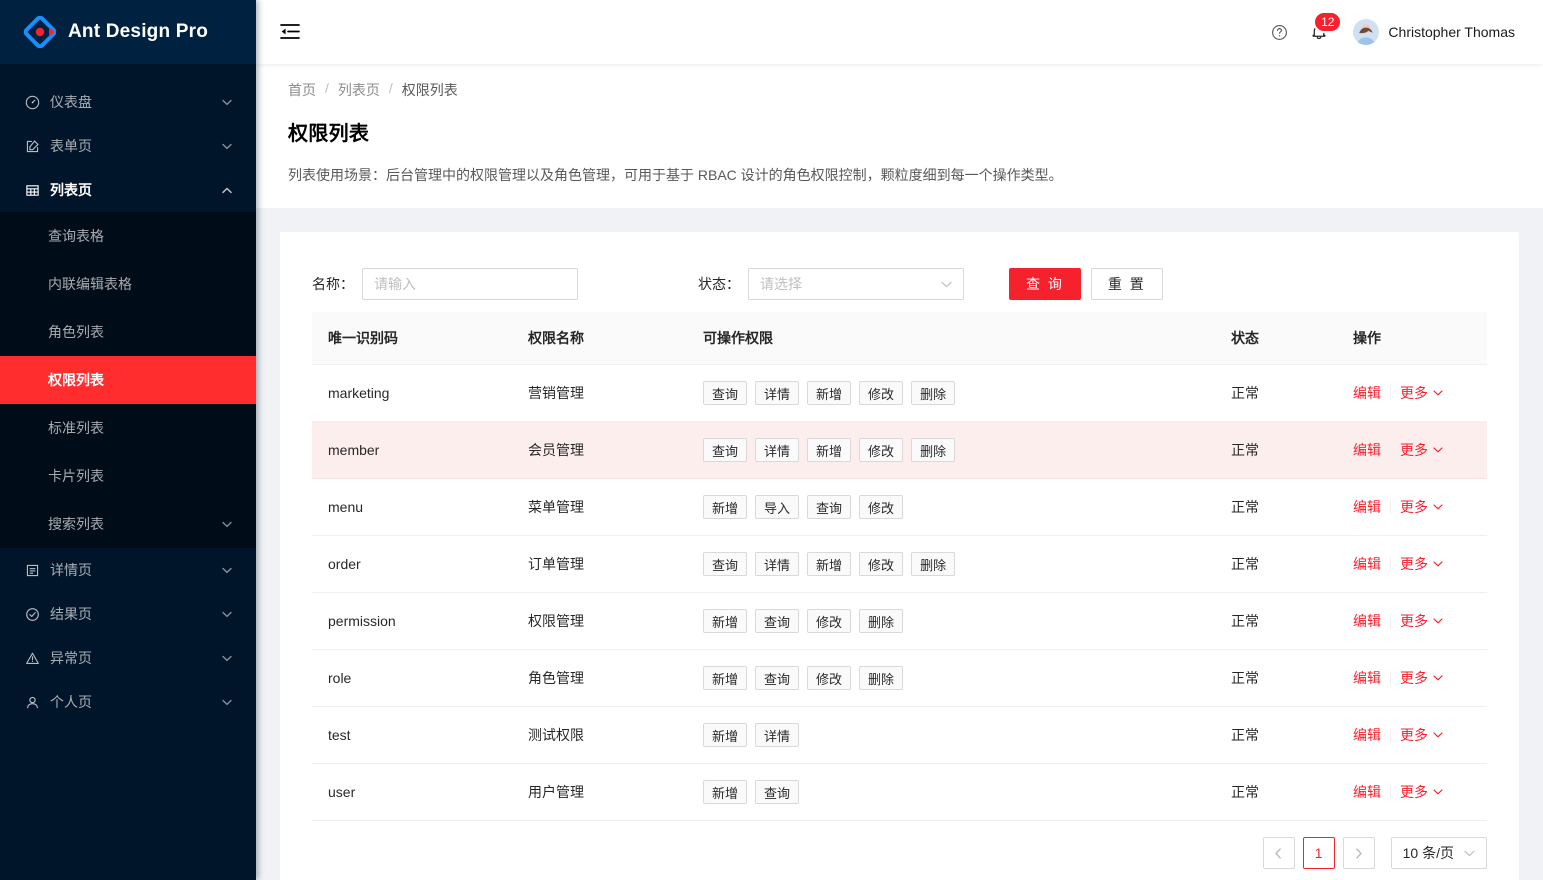  Describe the element at coordinates (1318, 853) in the screenshot. I see `pagination-page-1: 1` at that location.